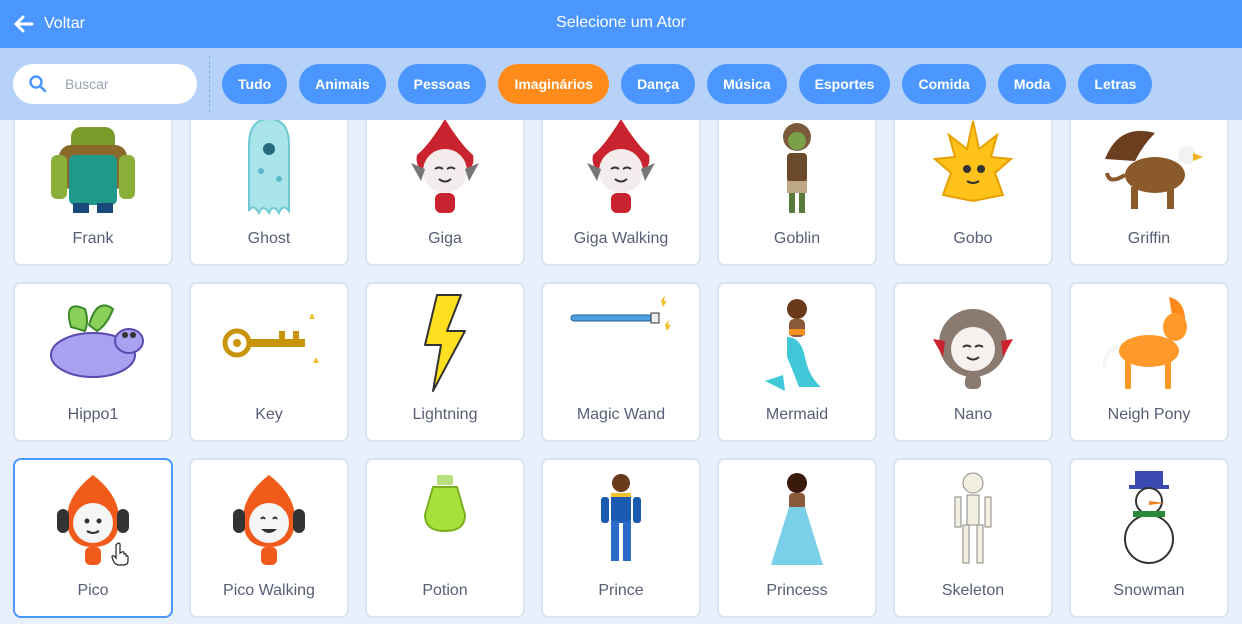 The height and width of the screenshot is (624, 1242). Describe the element at coordinates (269, 590) in the screenshot. I see `sprite-name: Pico Walking` at that location.